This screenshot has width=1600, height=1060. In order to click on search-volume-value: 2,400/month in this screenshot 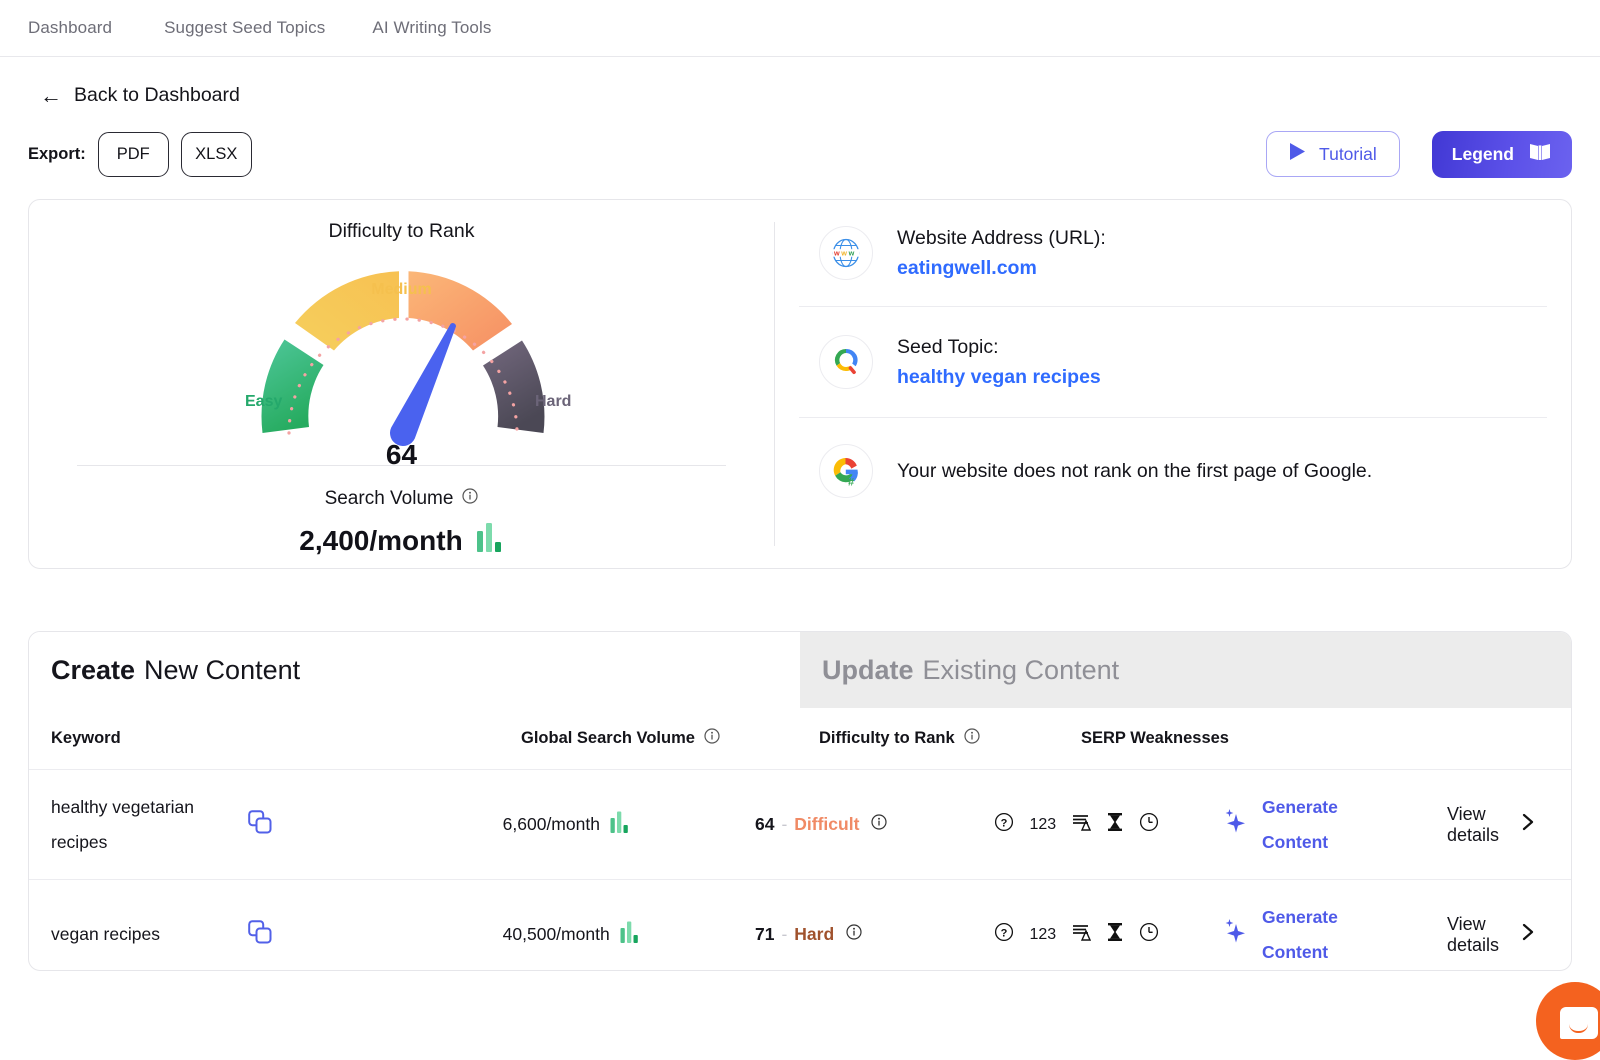, I will do `click(381, 540)`.